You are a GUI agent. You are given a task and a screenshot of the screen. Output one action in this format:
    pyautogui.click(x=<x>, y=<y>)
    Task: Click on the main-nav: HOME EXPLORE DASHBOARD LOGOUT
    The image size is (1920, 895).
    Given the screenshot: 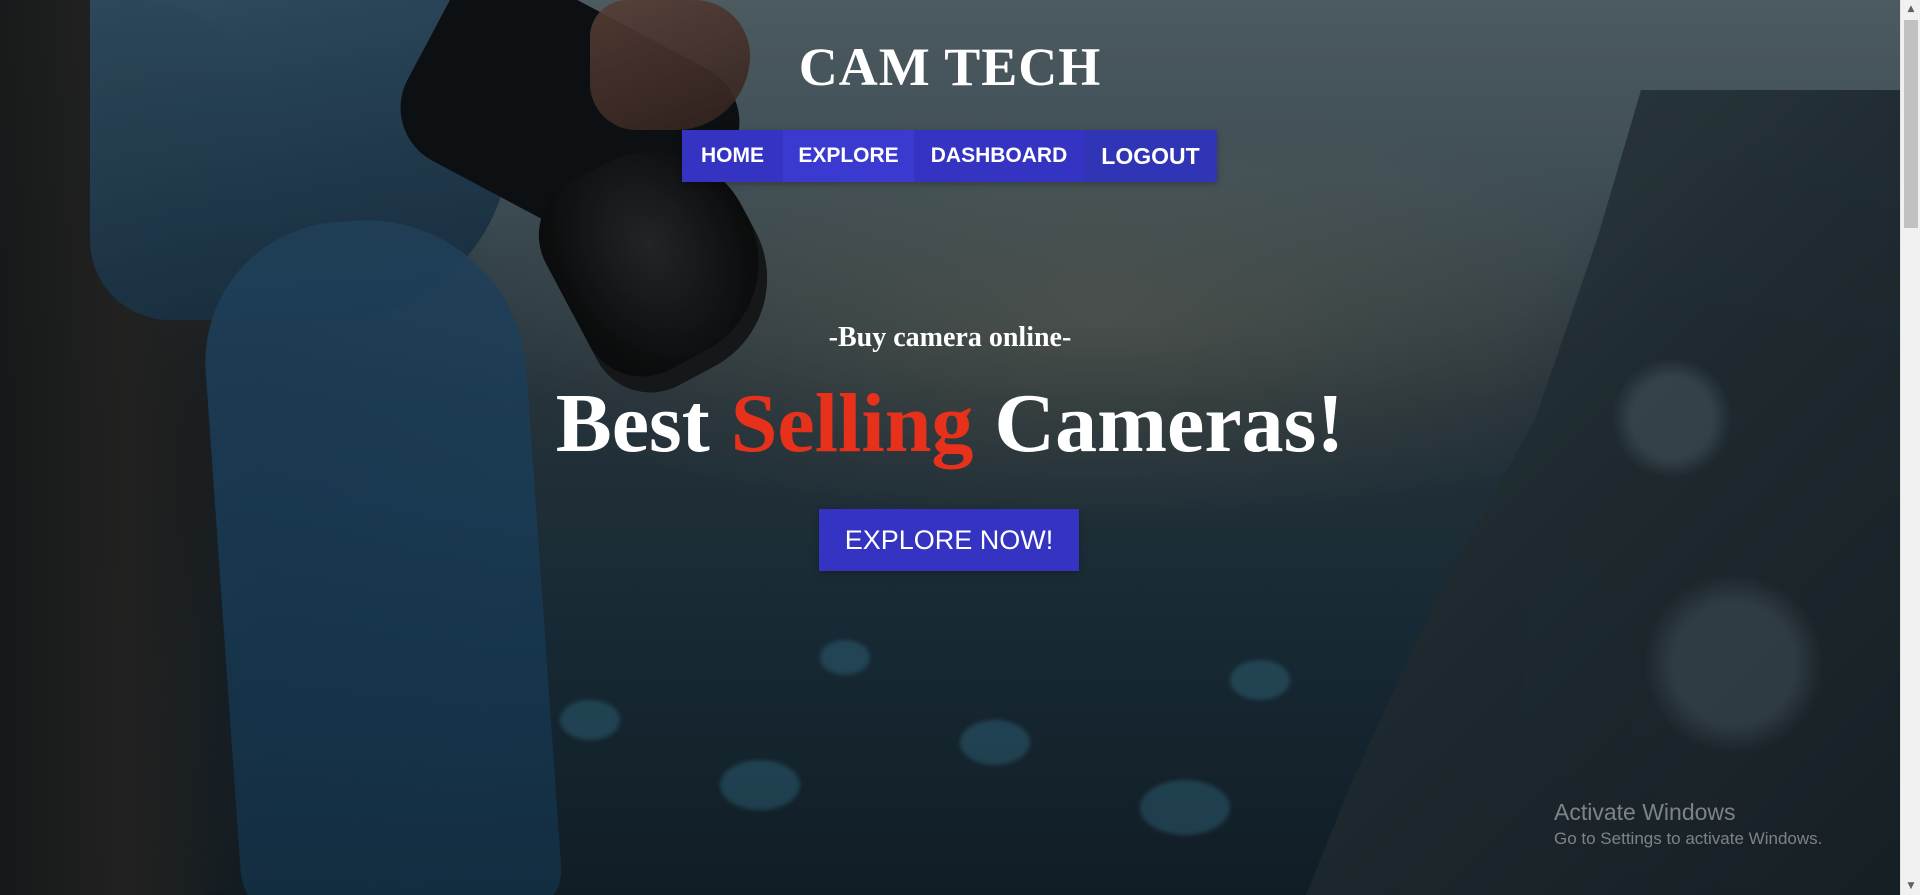 What is the action you would take?
    pyautogui.click(x=949, y=156)
    